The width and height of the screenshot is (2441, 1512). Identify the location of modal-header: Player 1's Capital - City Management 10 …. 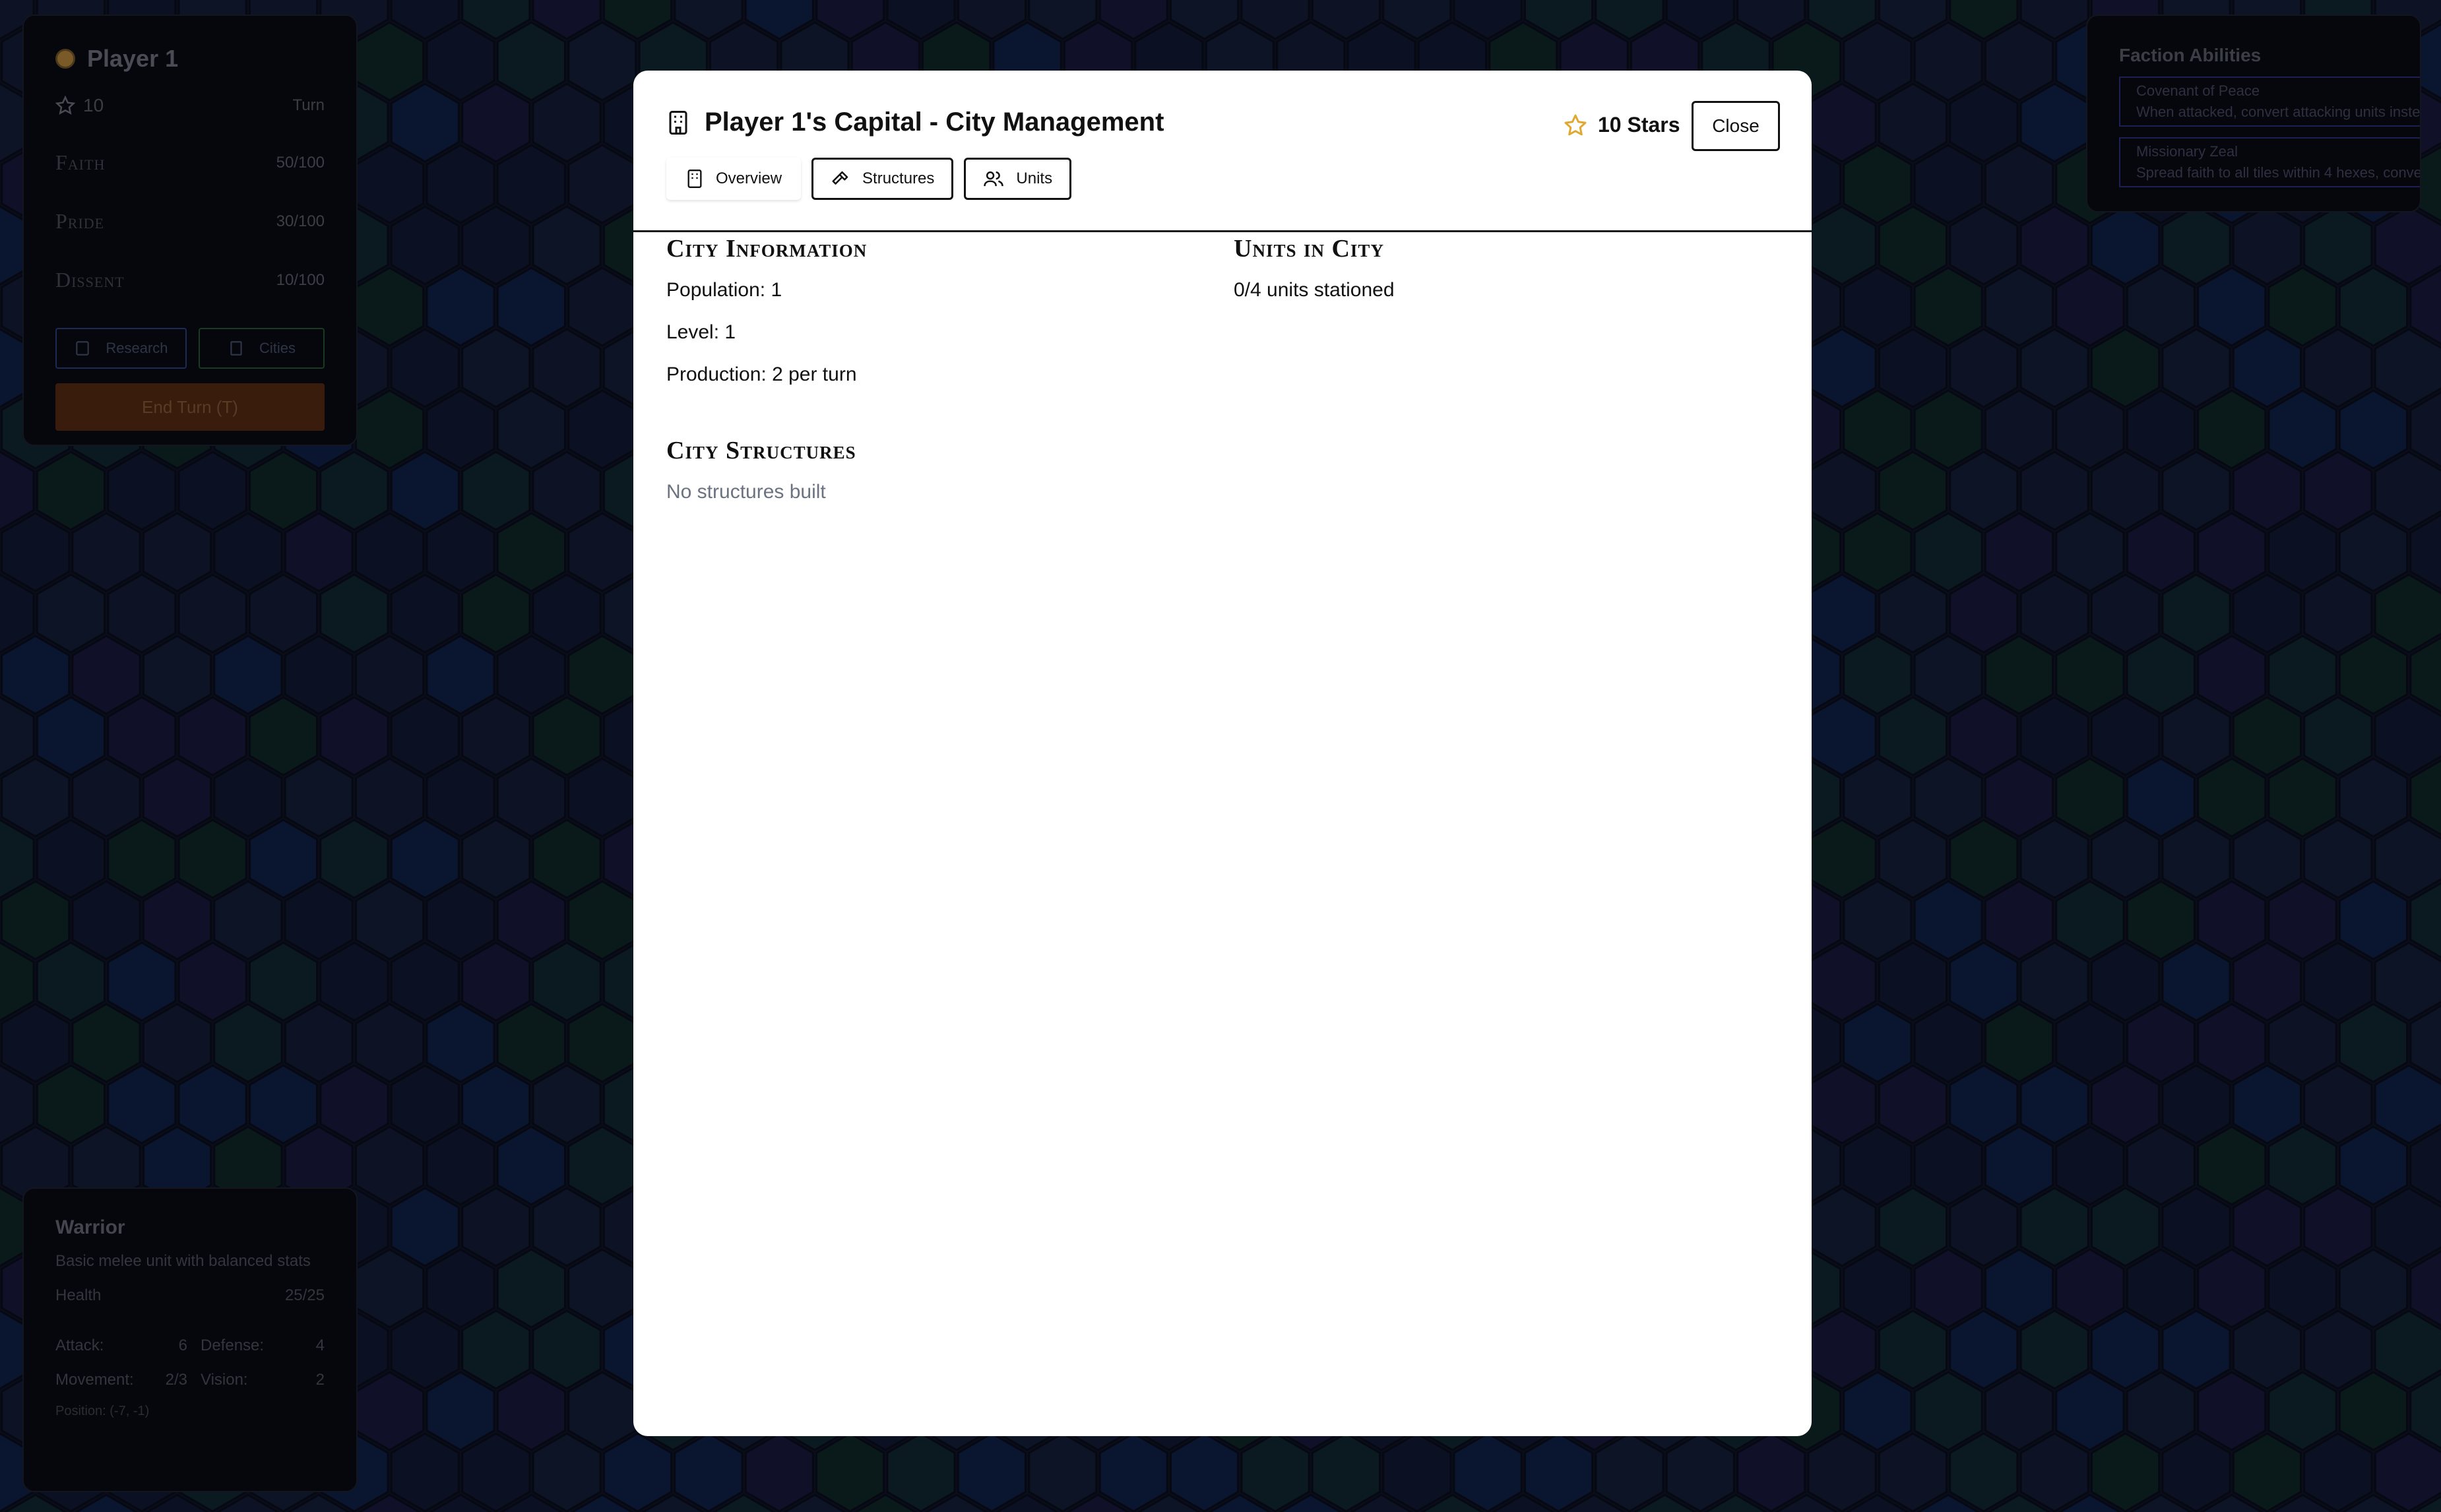
(1222, 151).